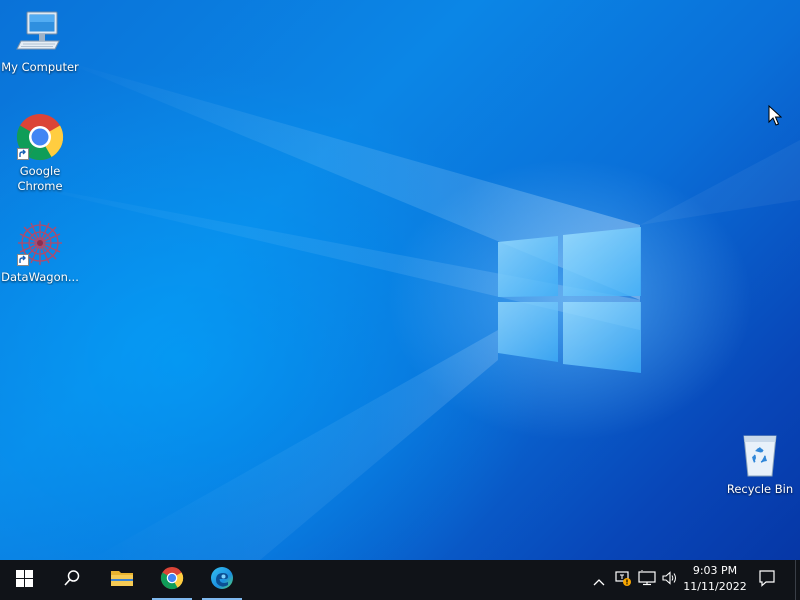  I want to click on folder-icon, so click(122, 580).